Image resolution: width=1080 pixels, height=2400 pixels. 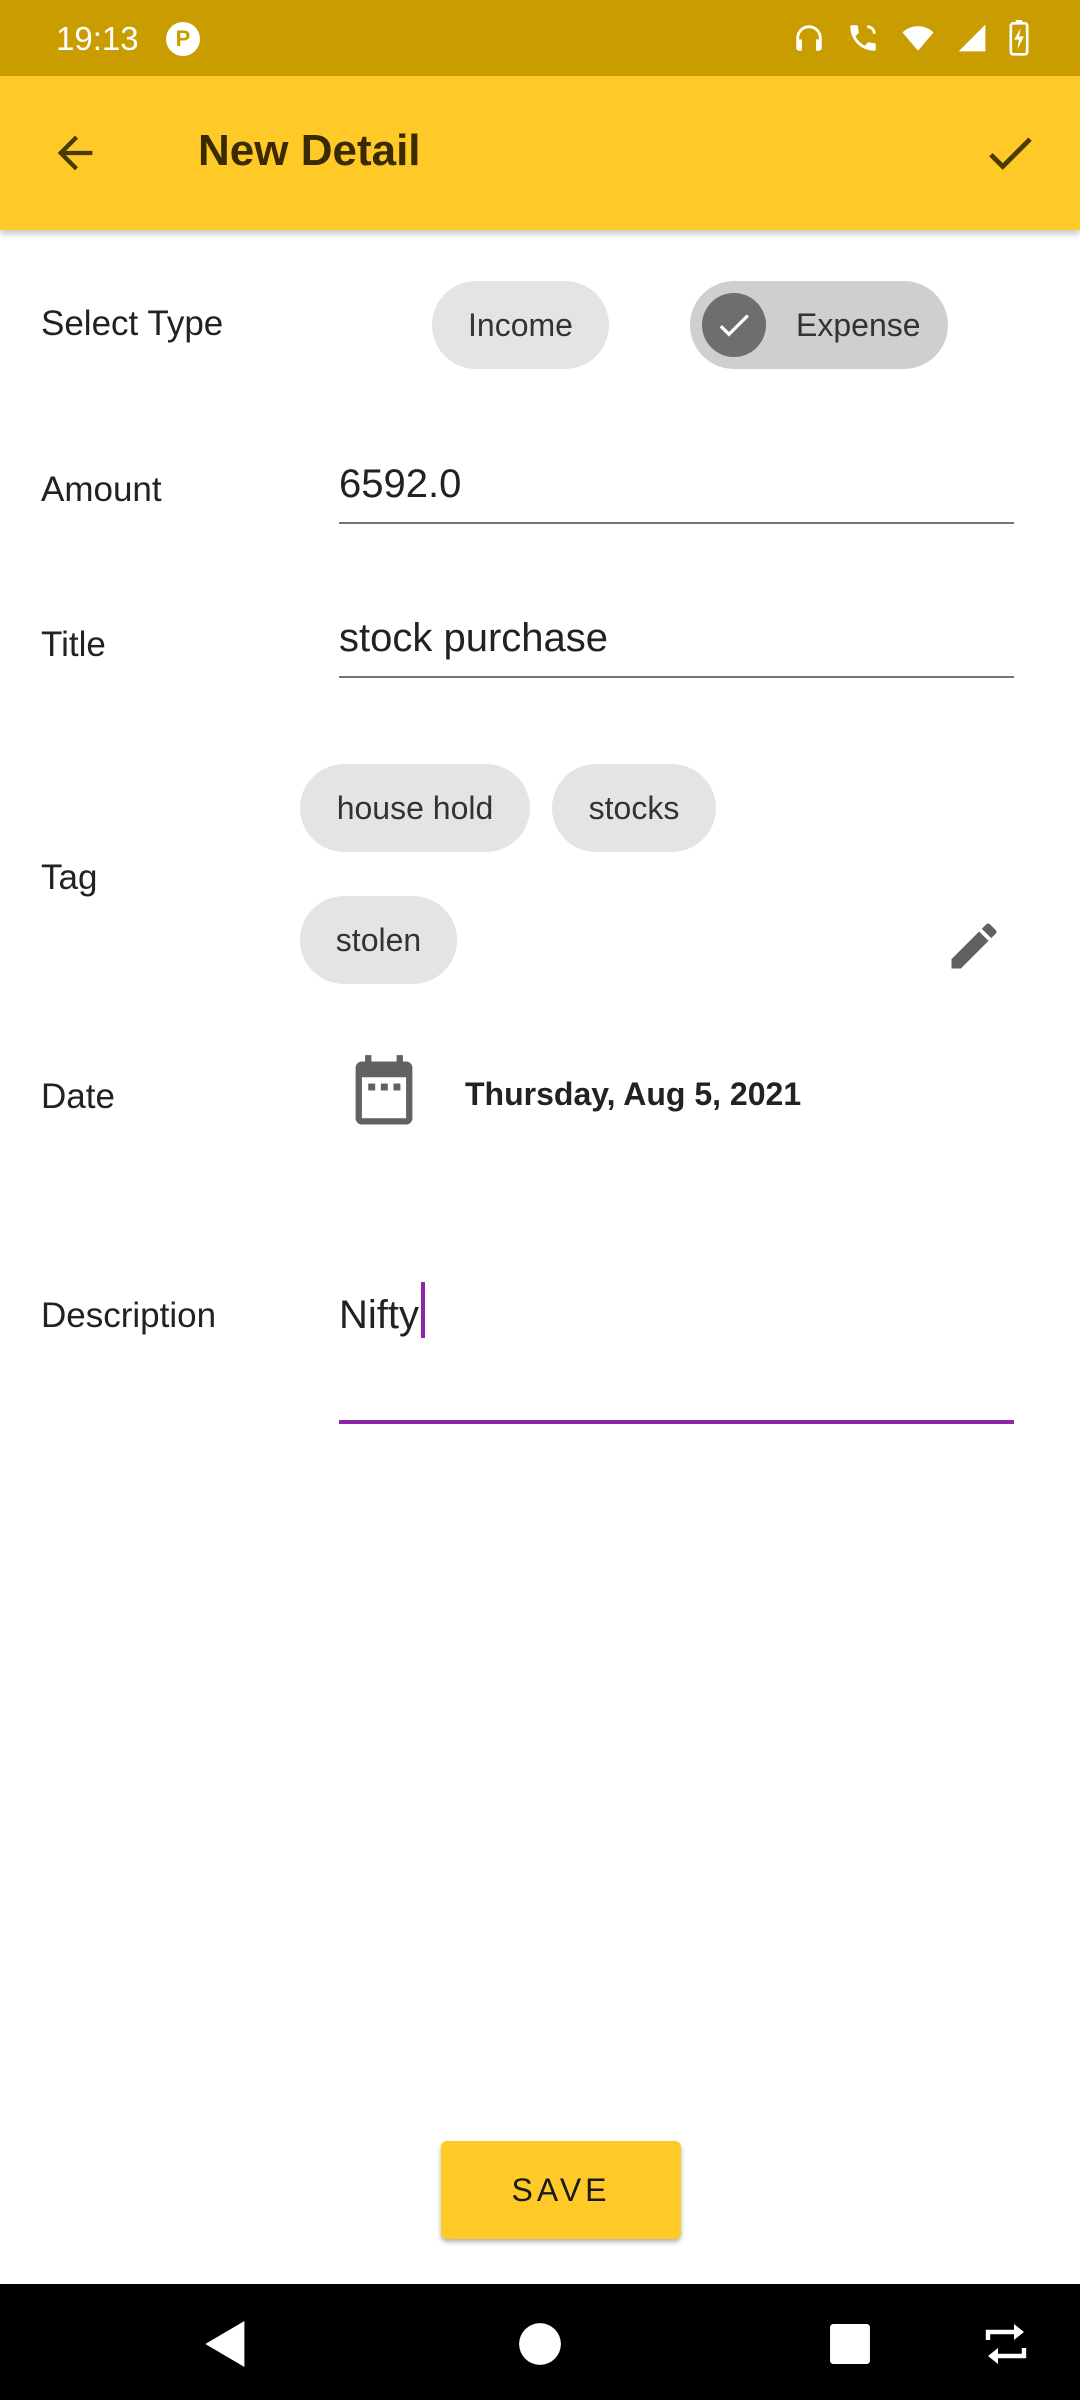 I want to click on wifi-calling-icon, so click(x=863, y=38).